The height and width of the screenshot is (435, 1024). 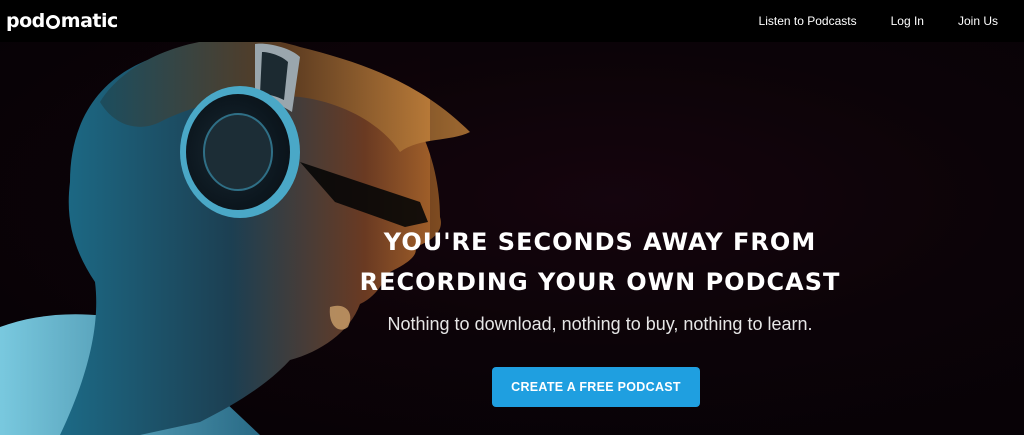 I want to click on logo-text-right: matic, so click(x=89, y=21).